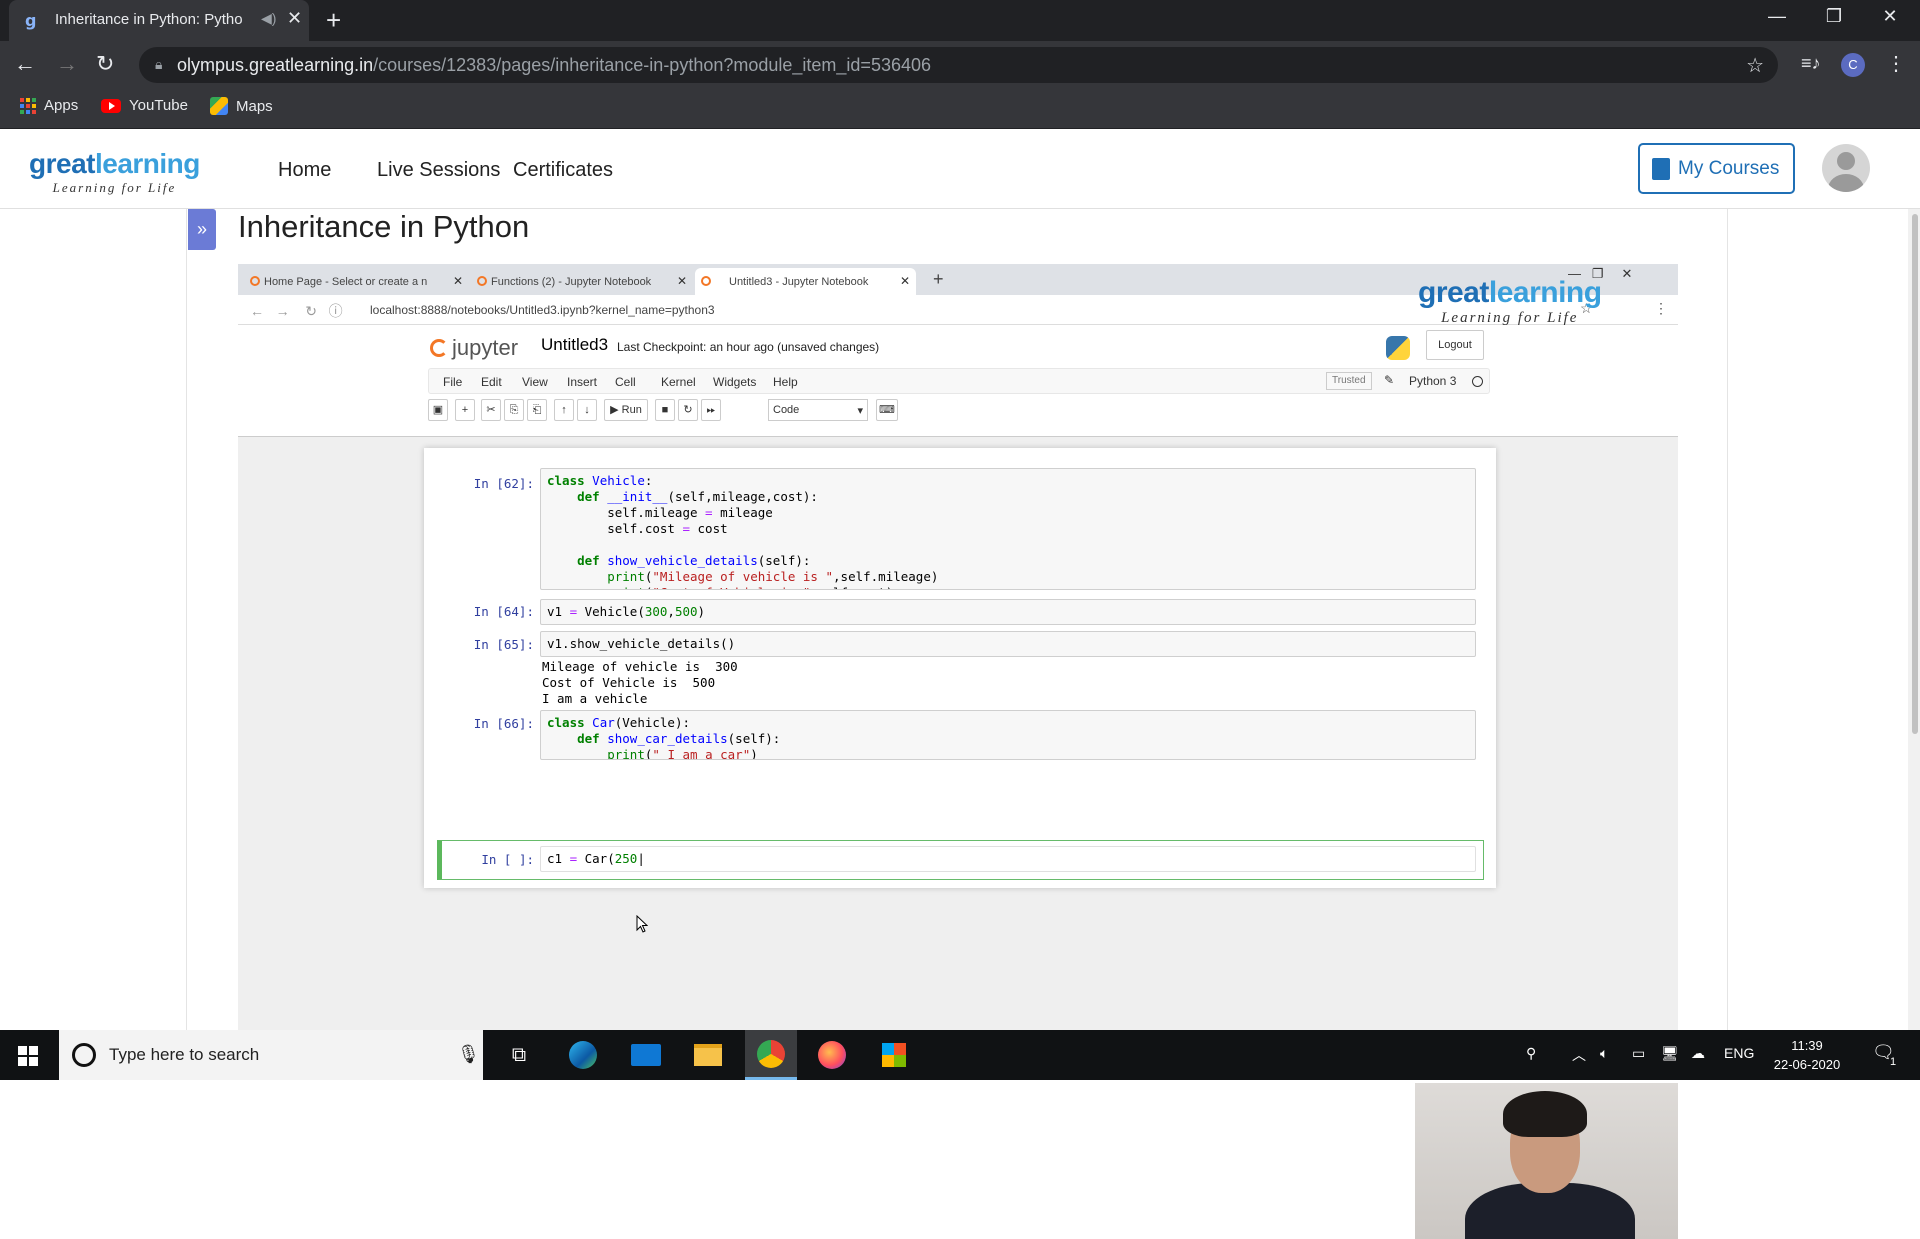  What do you see at coordinates (1349, 381) in the screenshot?
I see `trusted-badge: Trusted` at bounding box center [1349, 381].